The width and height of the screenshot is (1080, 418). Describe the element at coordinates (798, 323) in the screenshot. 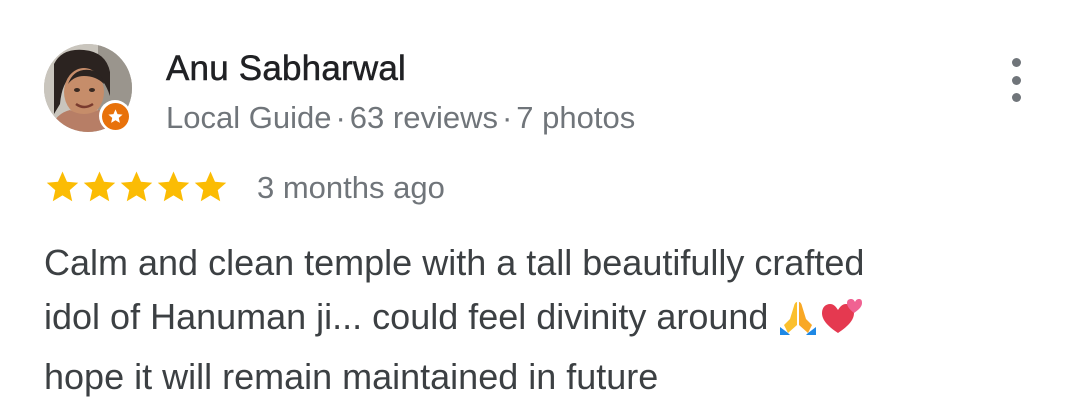

I see `folded-hands-emoji` at that location.